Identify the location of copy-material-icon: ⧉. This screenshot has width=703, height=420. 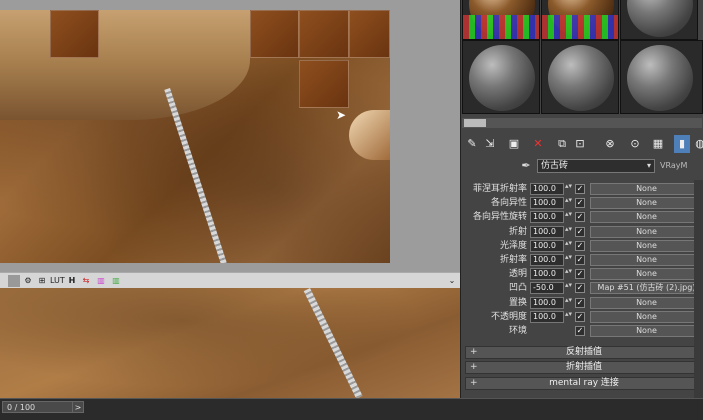
(562, 144).